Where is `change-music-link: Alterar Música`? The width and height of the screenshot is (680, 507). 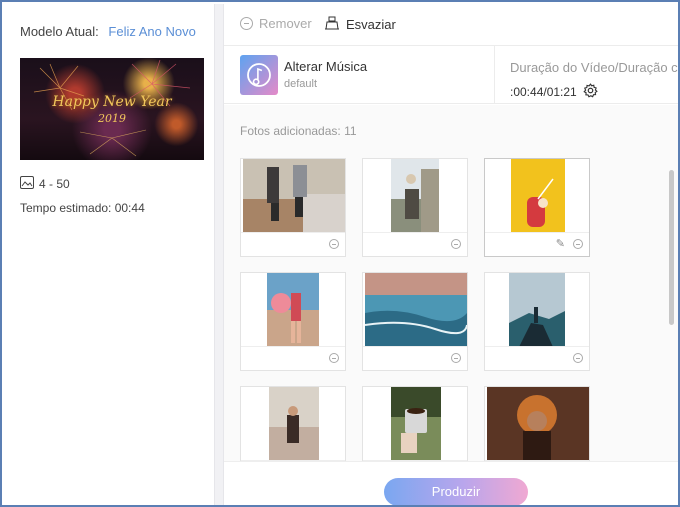 change-music-link: Alterar Música is located at coordinates (325, 66).